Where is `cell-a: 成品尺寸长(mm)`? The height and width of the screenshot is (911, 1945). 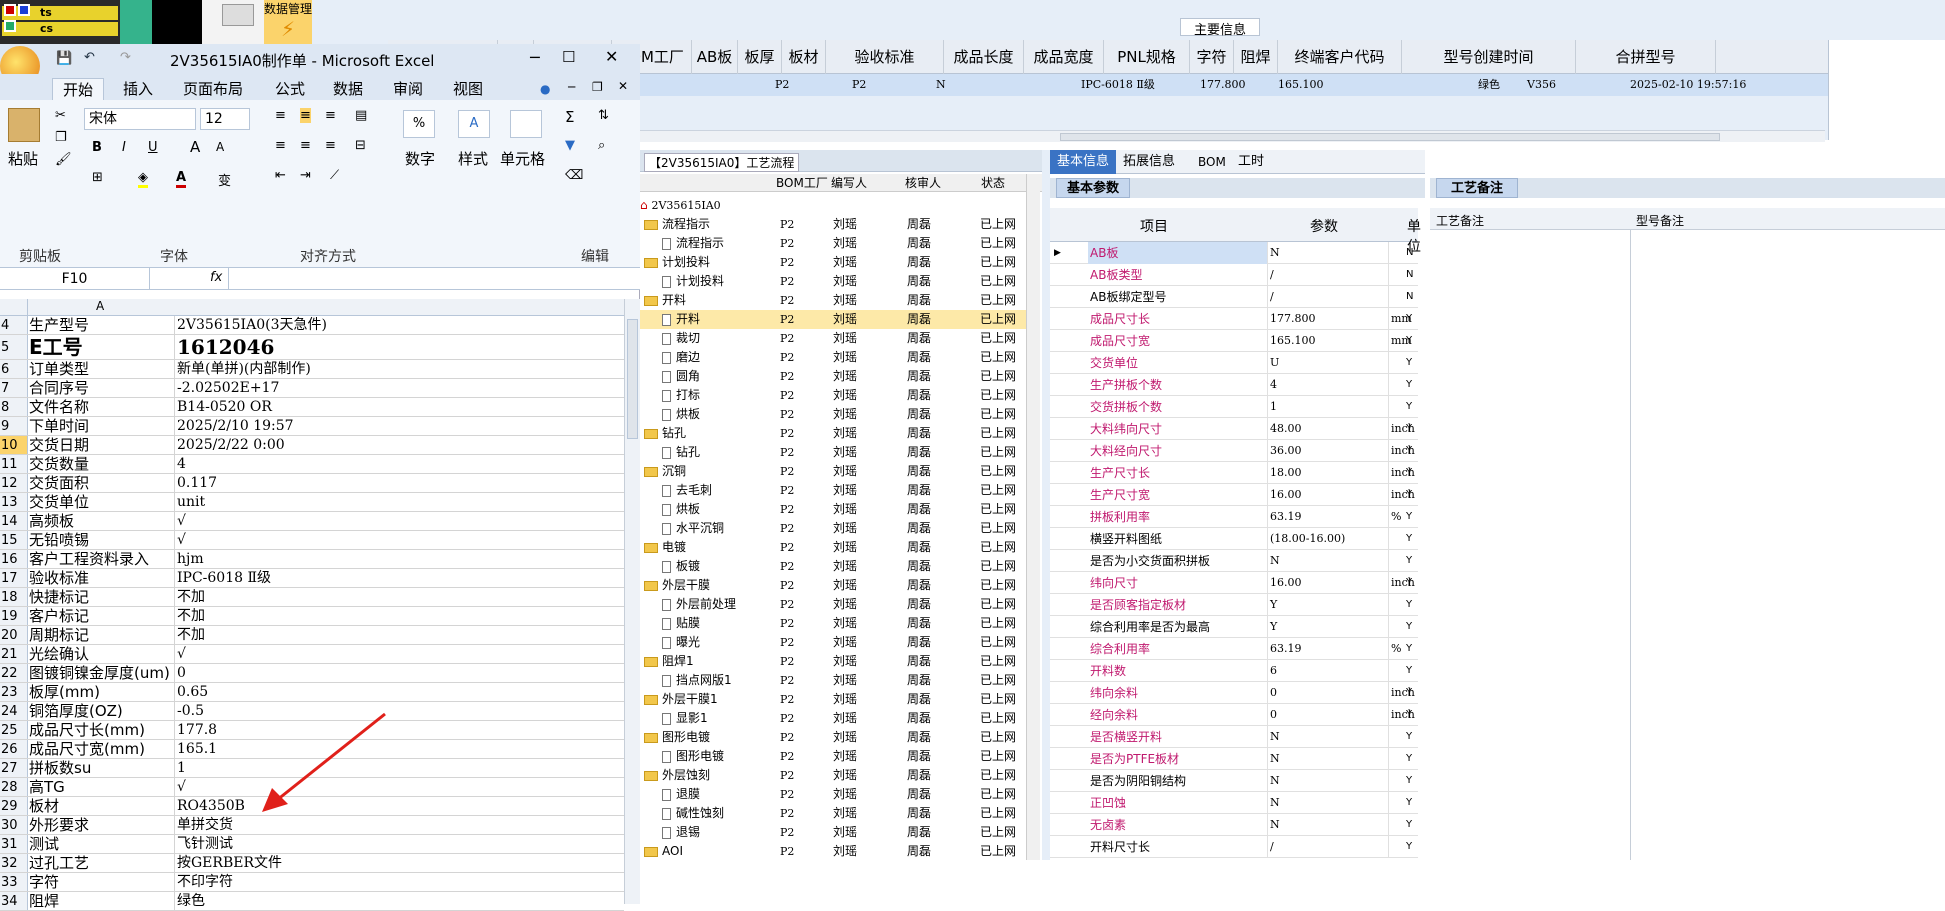
cell-a: 成品尺寸长(mm) is located at coordinates (101, 730).